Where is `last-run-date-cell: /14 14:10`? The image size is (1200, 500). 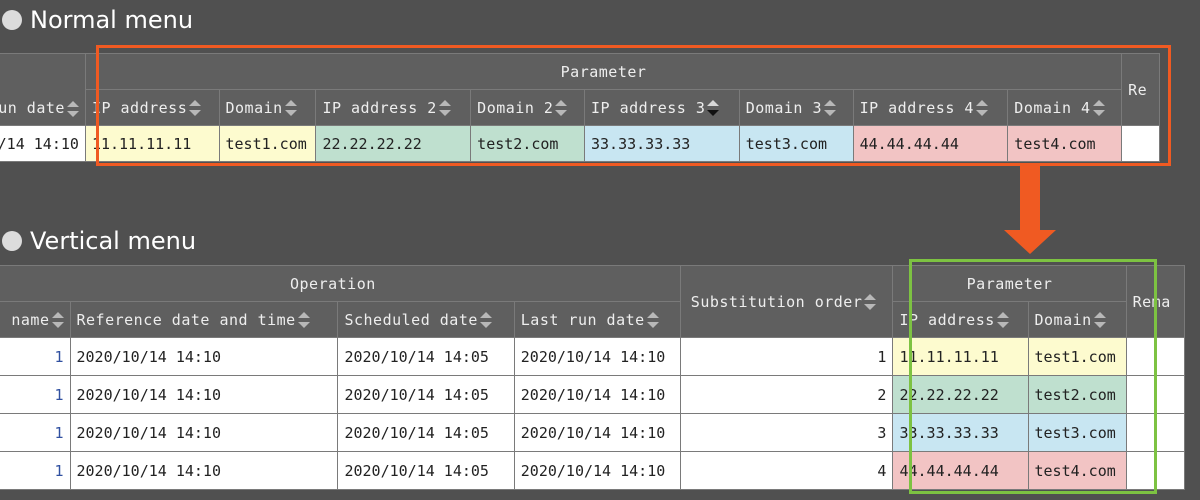 last-run-date-cell: /14 14:10 is located at coordinates (43, 143).